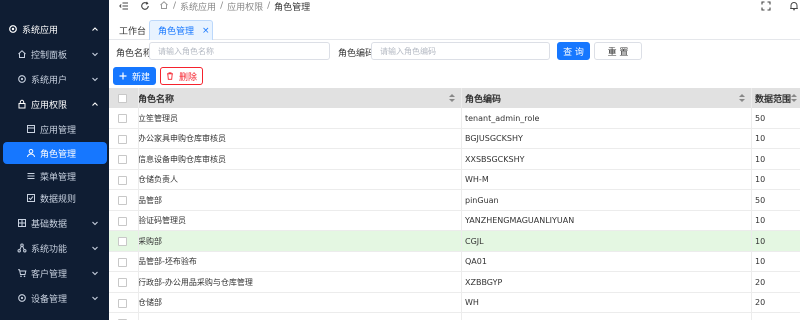  Describe the element at coordinates (49, 249) in the screenshot. I see `sidebar-item-label: 系统功能` at that location.